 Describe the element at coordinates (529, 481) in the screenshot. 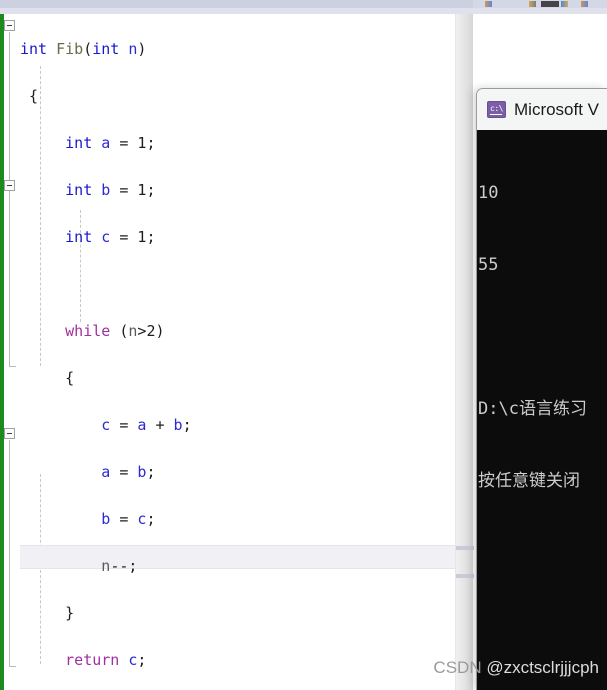

I see `console-output-prompt: 按任意键关闭` at that location.